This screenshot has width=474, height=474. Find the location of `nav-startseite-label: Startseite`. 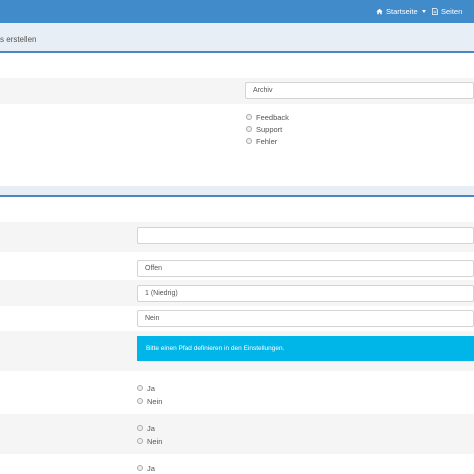

nav-startseite-label: Startseite is located at coordinates (402, 11).